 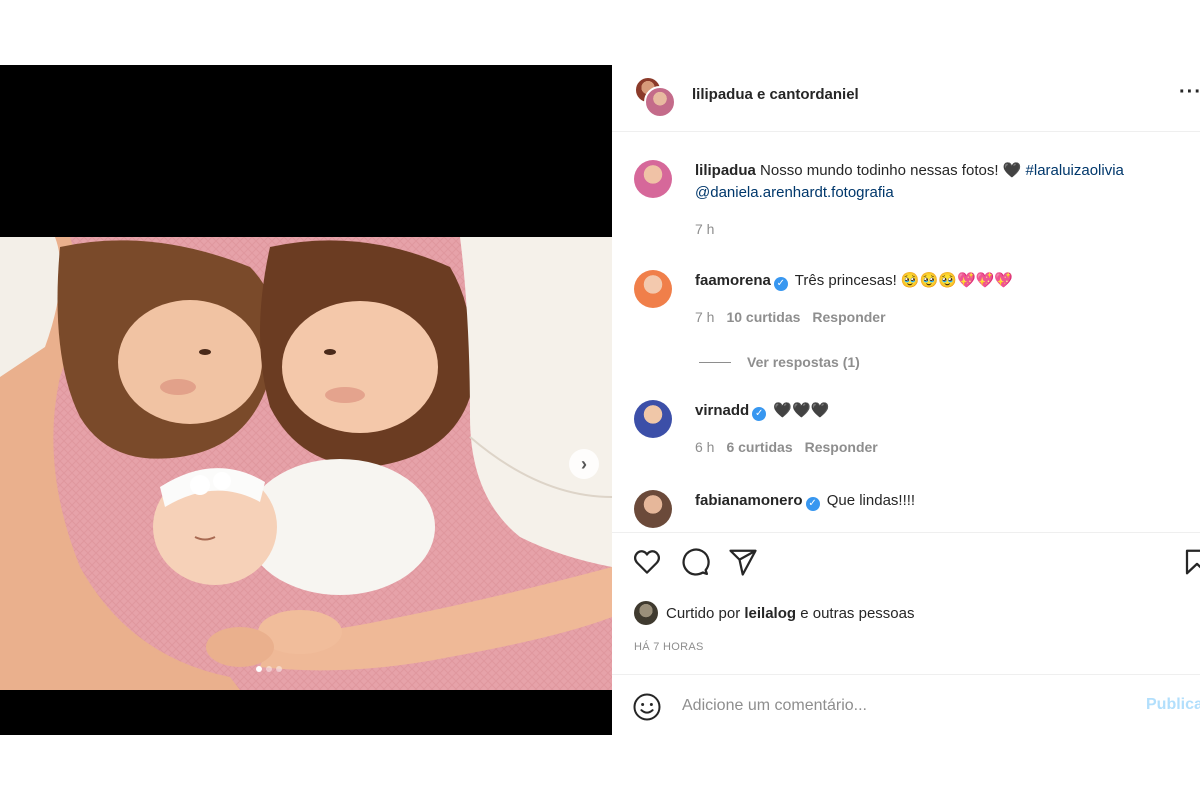 I want to click on heart-icon, so click(x=647, y=562).